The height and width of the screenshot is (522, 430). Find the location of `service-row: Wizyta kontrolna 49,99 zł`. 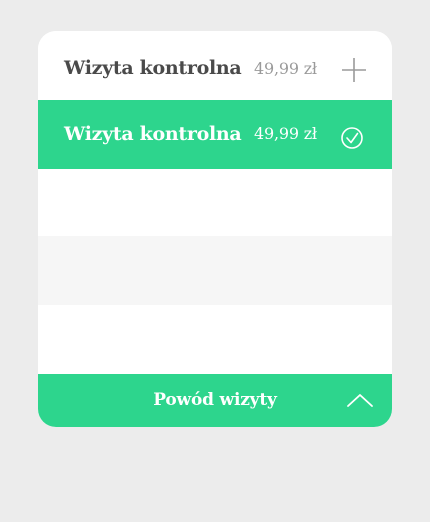

service-row: Wizyta kontrolna 49,99 zł is located at coordinates (215, 65).